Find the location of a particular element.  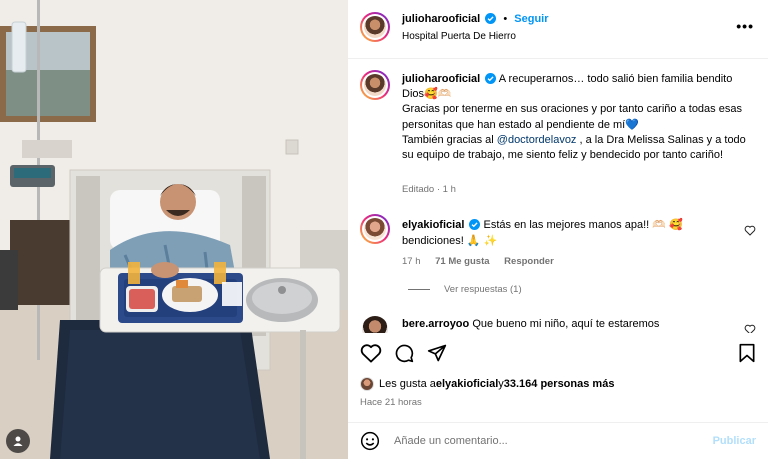

save-bookmark-icon is located at coordinates (747, 353).